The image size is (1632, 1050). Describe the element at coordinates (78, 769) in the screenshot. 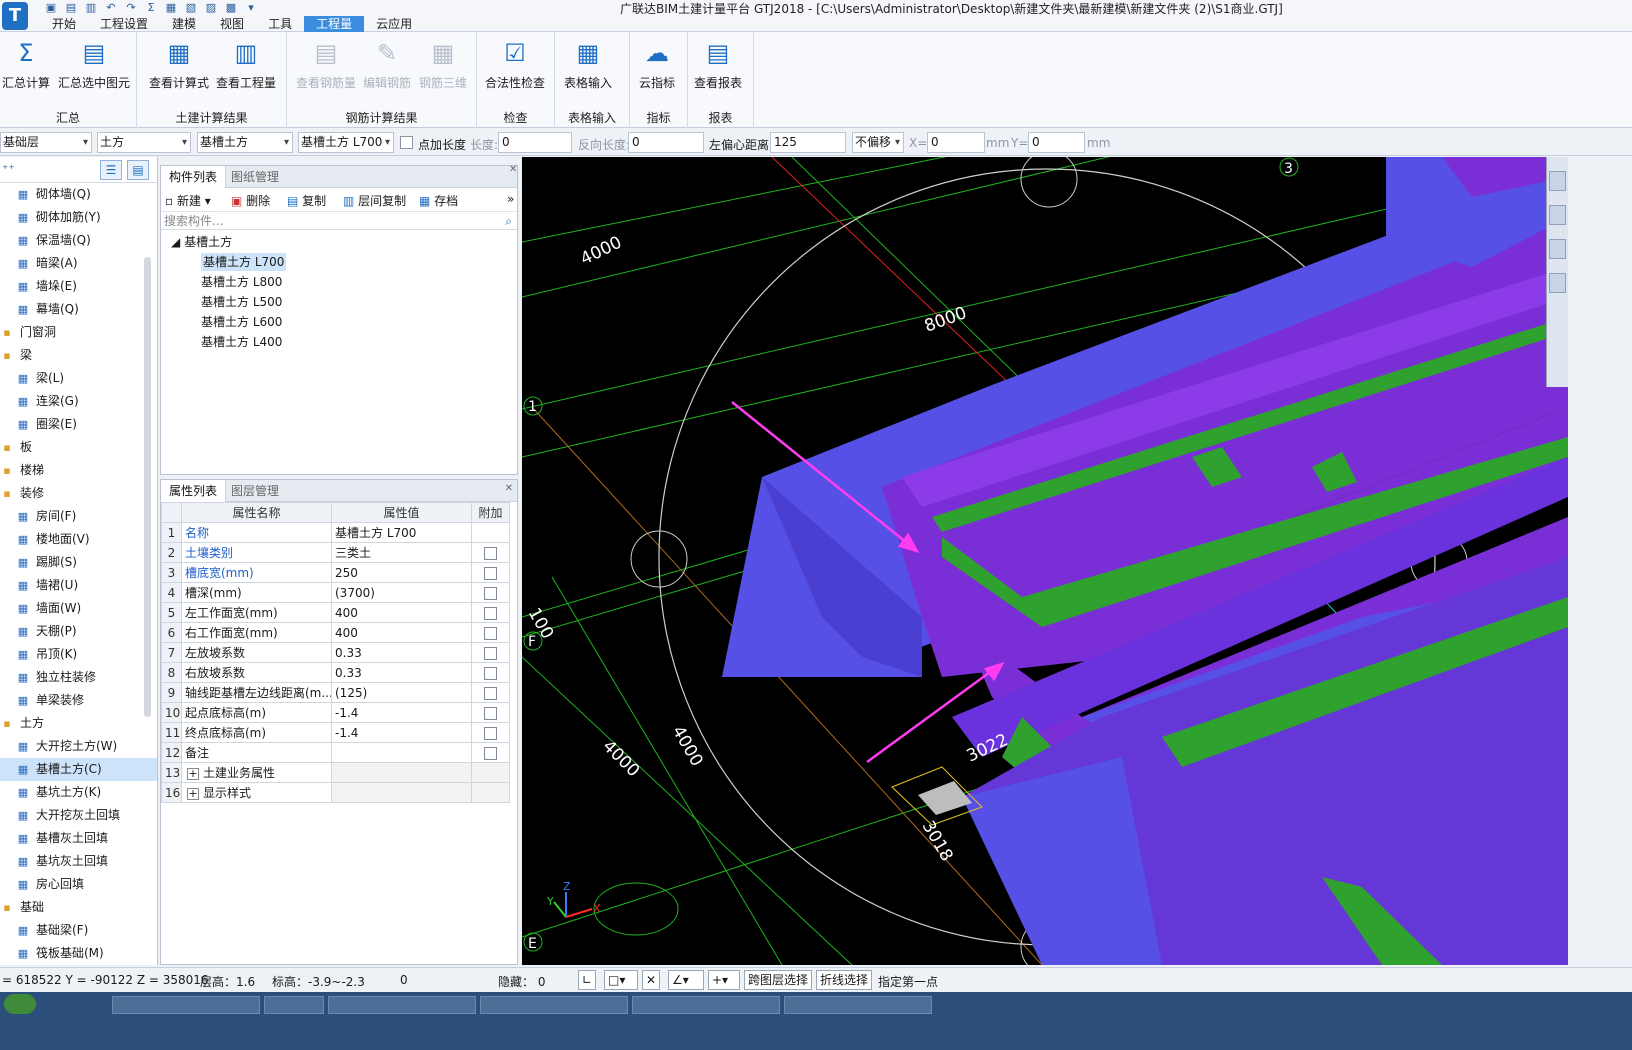

I see `tree-item: ▦ 基槽土方(C)` at that location.